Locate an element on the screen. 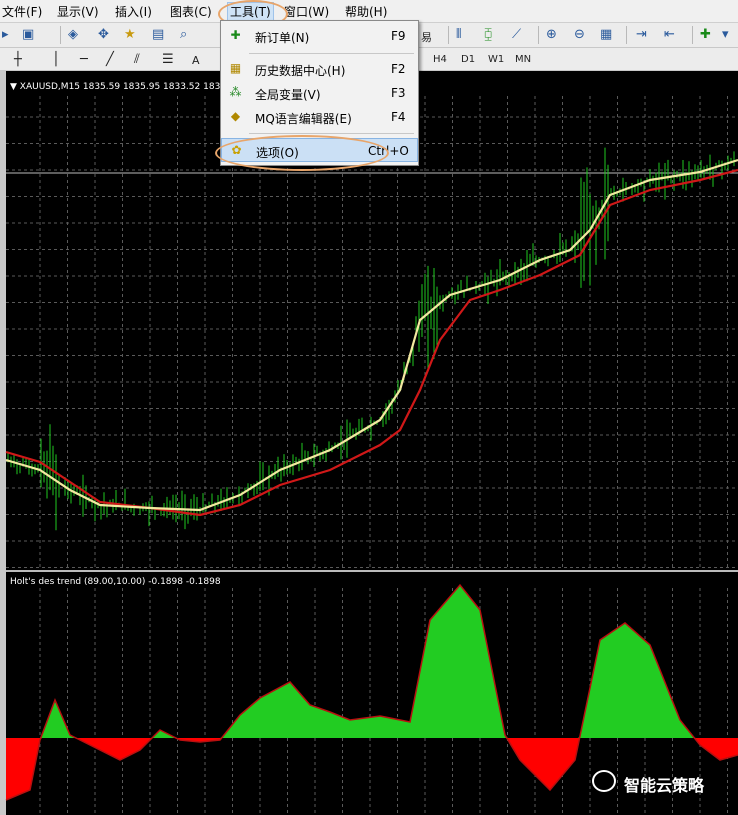 The image size is (738, 815). global-variables-icon: ⁂ is located at coordinates (235, 92).